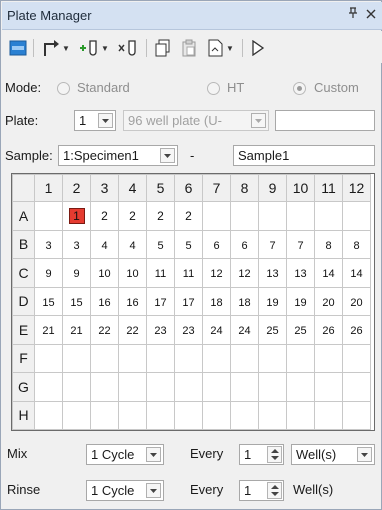 The height and width of the screenshot is (510, 382). Describe the element at coordinates (353, 14) in the screenshot. I see `pin-icon` at that location.